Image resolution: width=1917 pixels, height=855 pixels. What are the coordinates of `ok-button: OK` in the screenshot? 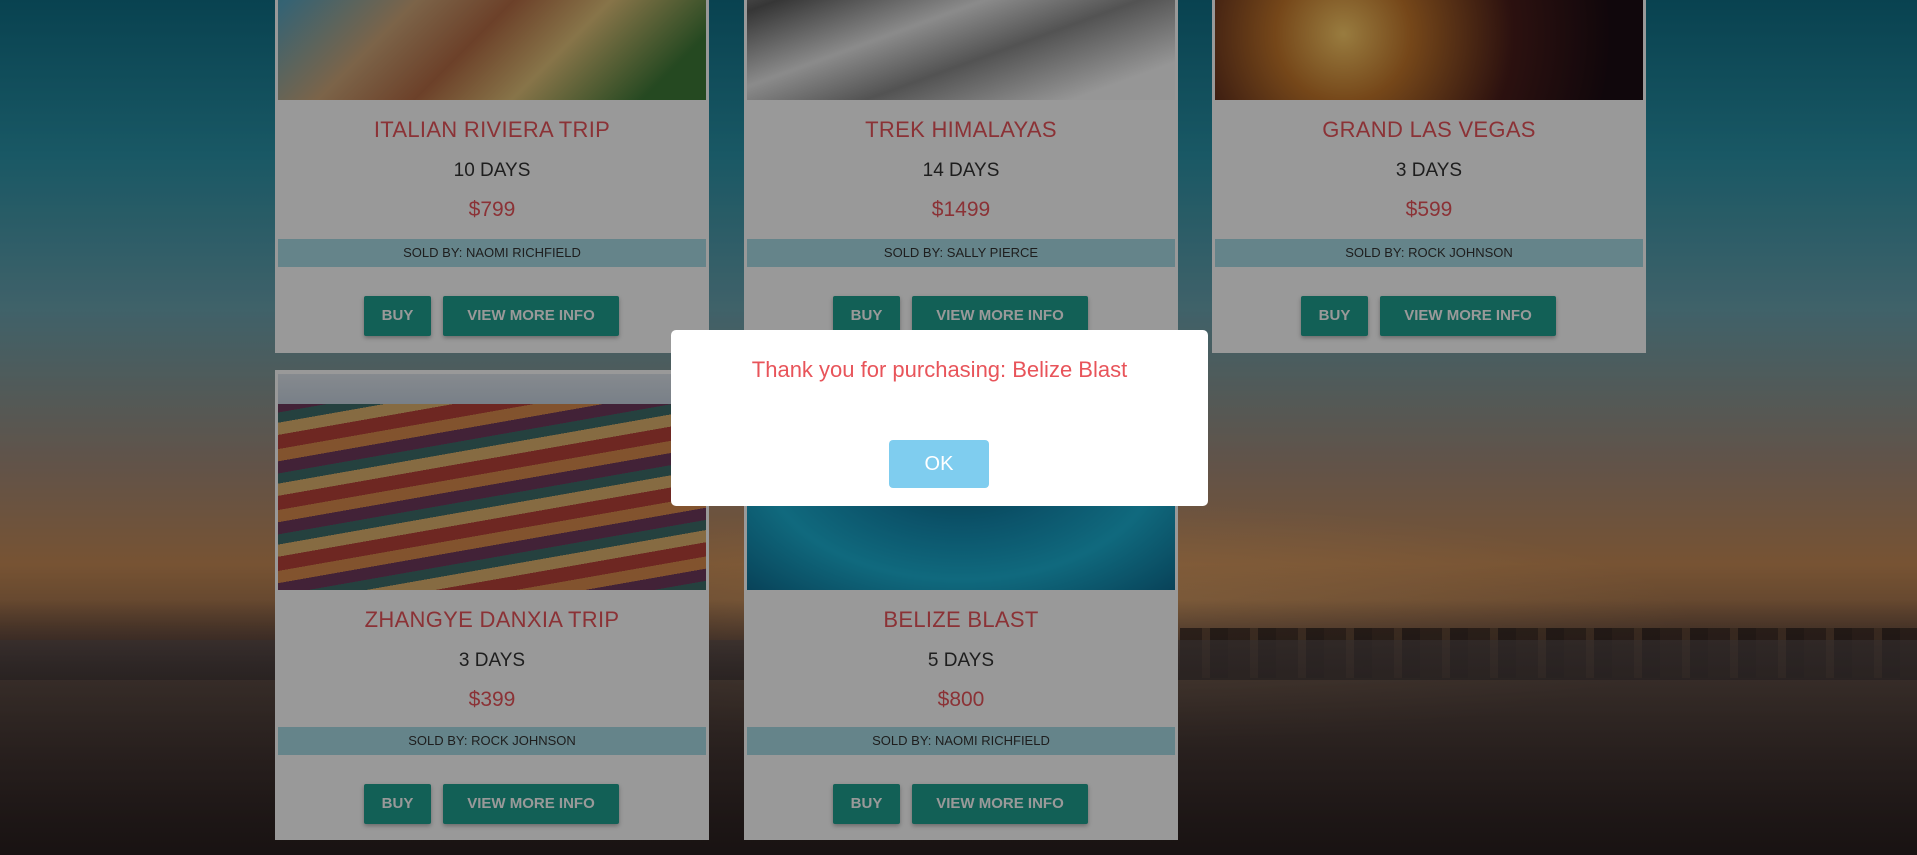 It's located at (939, 464).